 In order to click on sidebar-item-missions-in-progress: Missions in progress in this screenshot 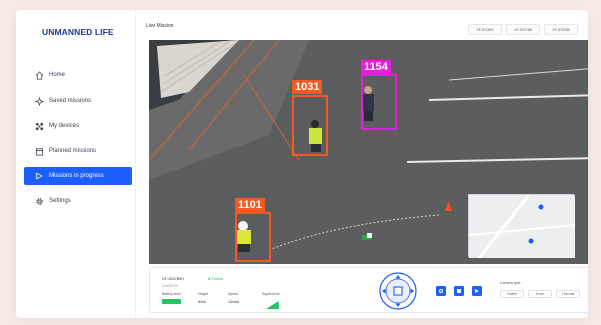, I will do `click(78, 176)`.